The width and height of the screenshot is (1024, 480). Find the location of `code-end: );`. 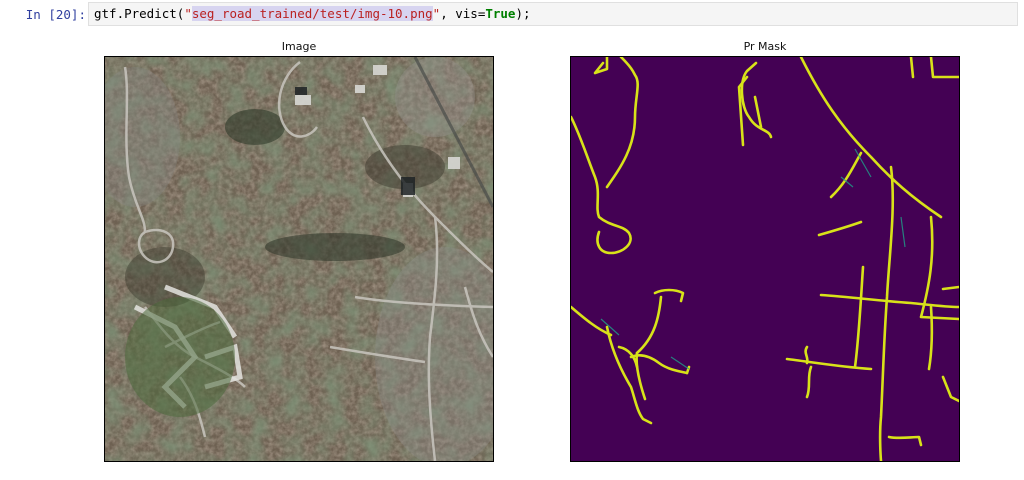

code-end: ); is located at coordinates (523, 13).